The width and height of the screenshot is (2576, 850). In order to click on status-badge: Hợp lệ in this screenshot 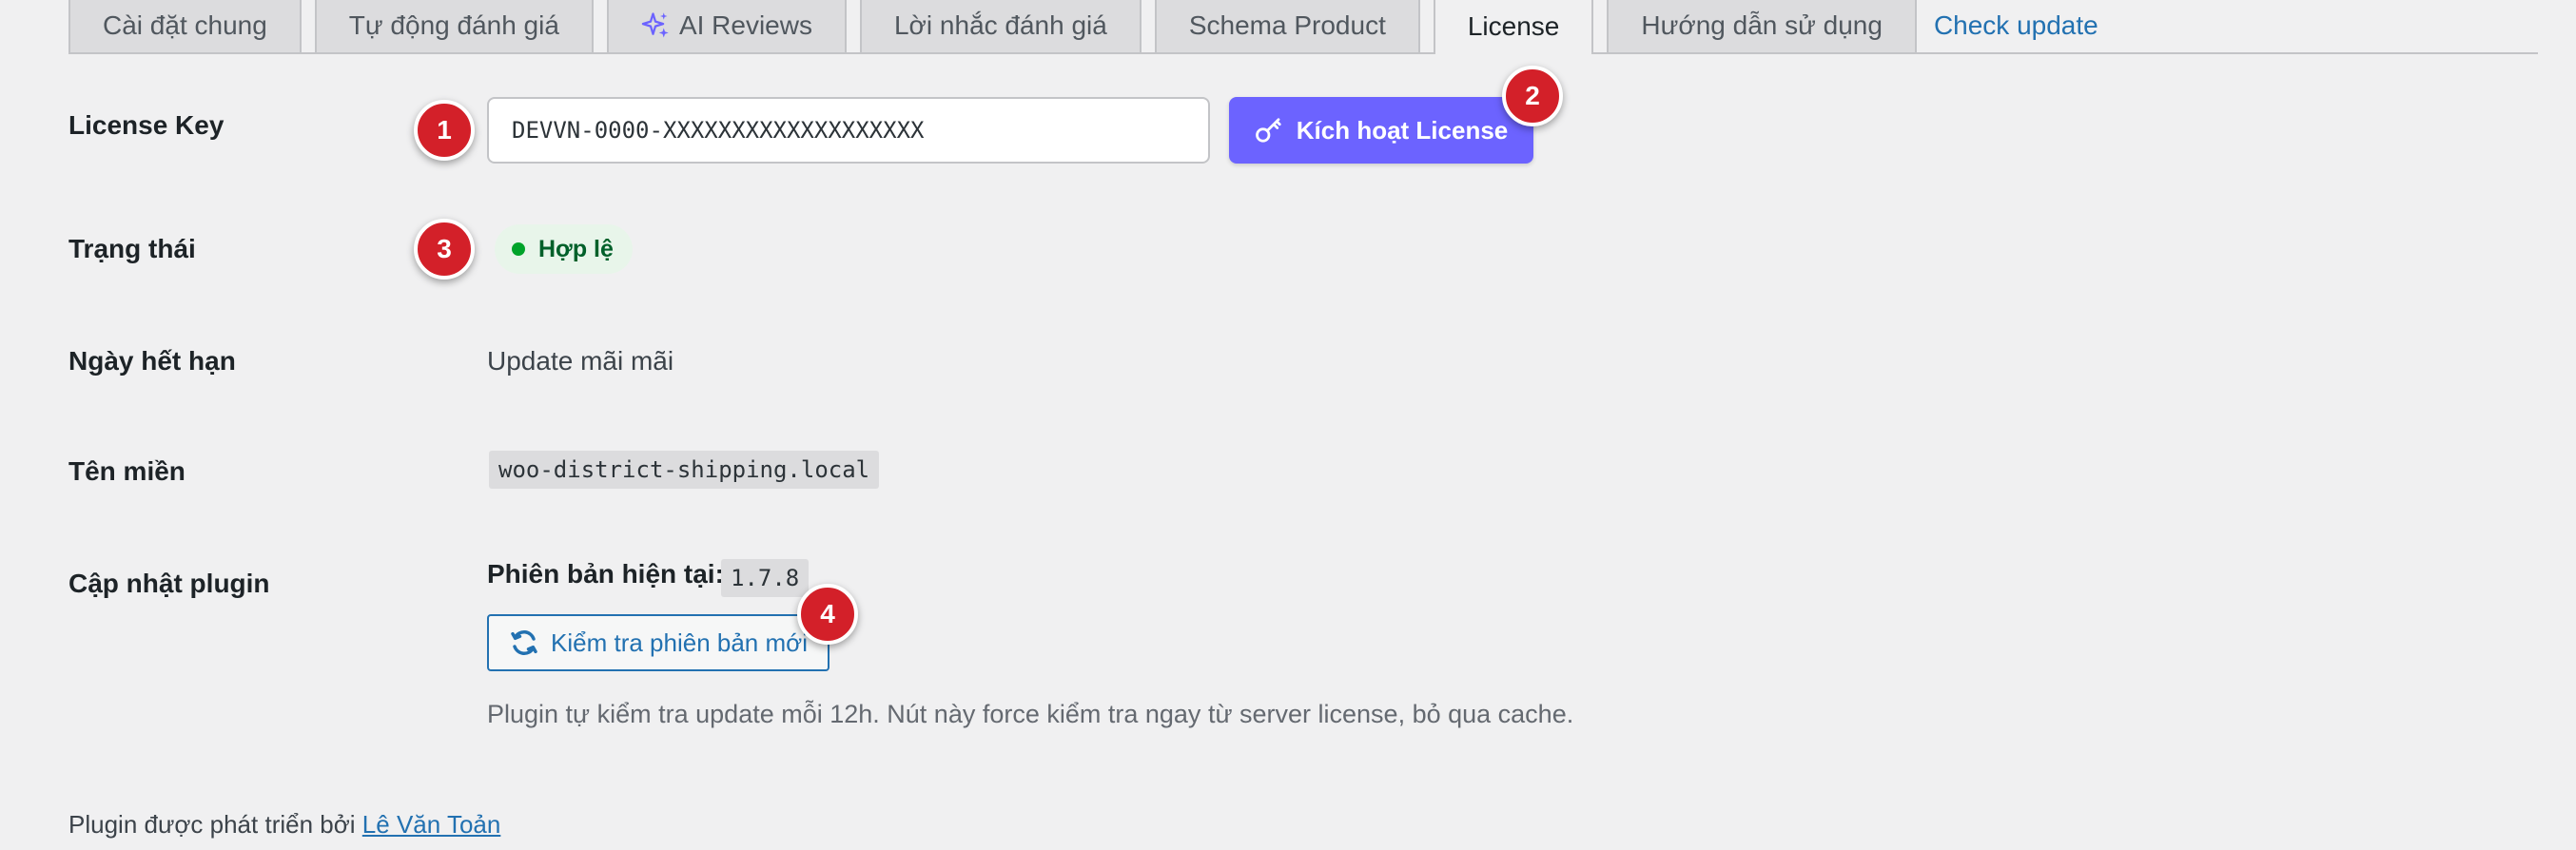, I will do `click(564, 249)`.